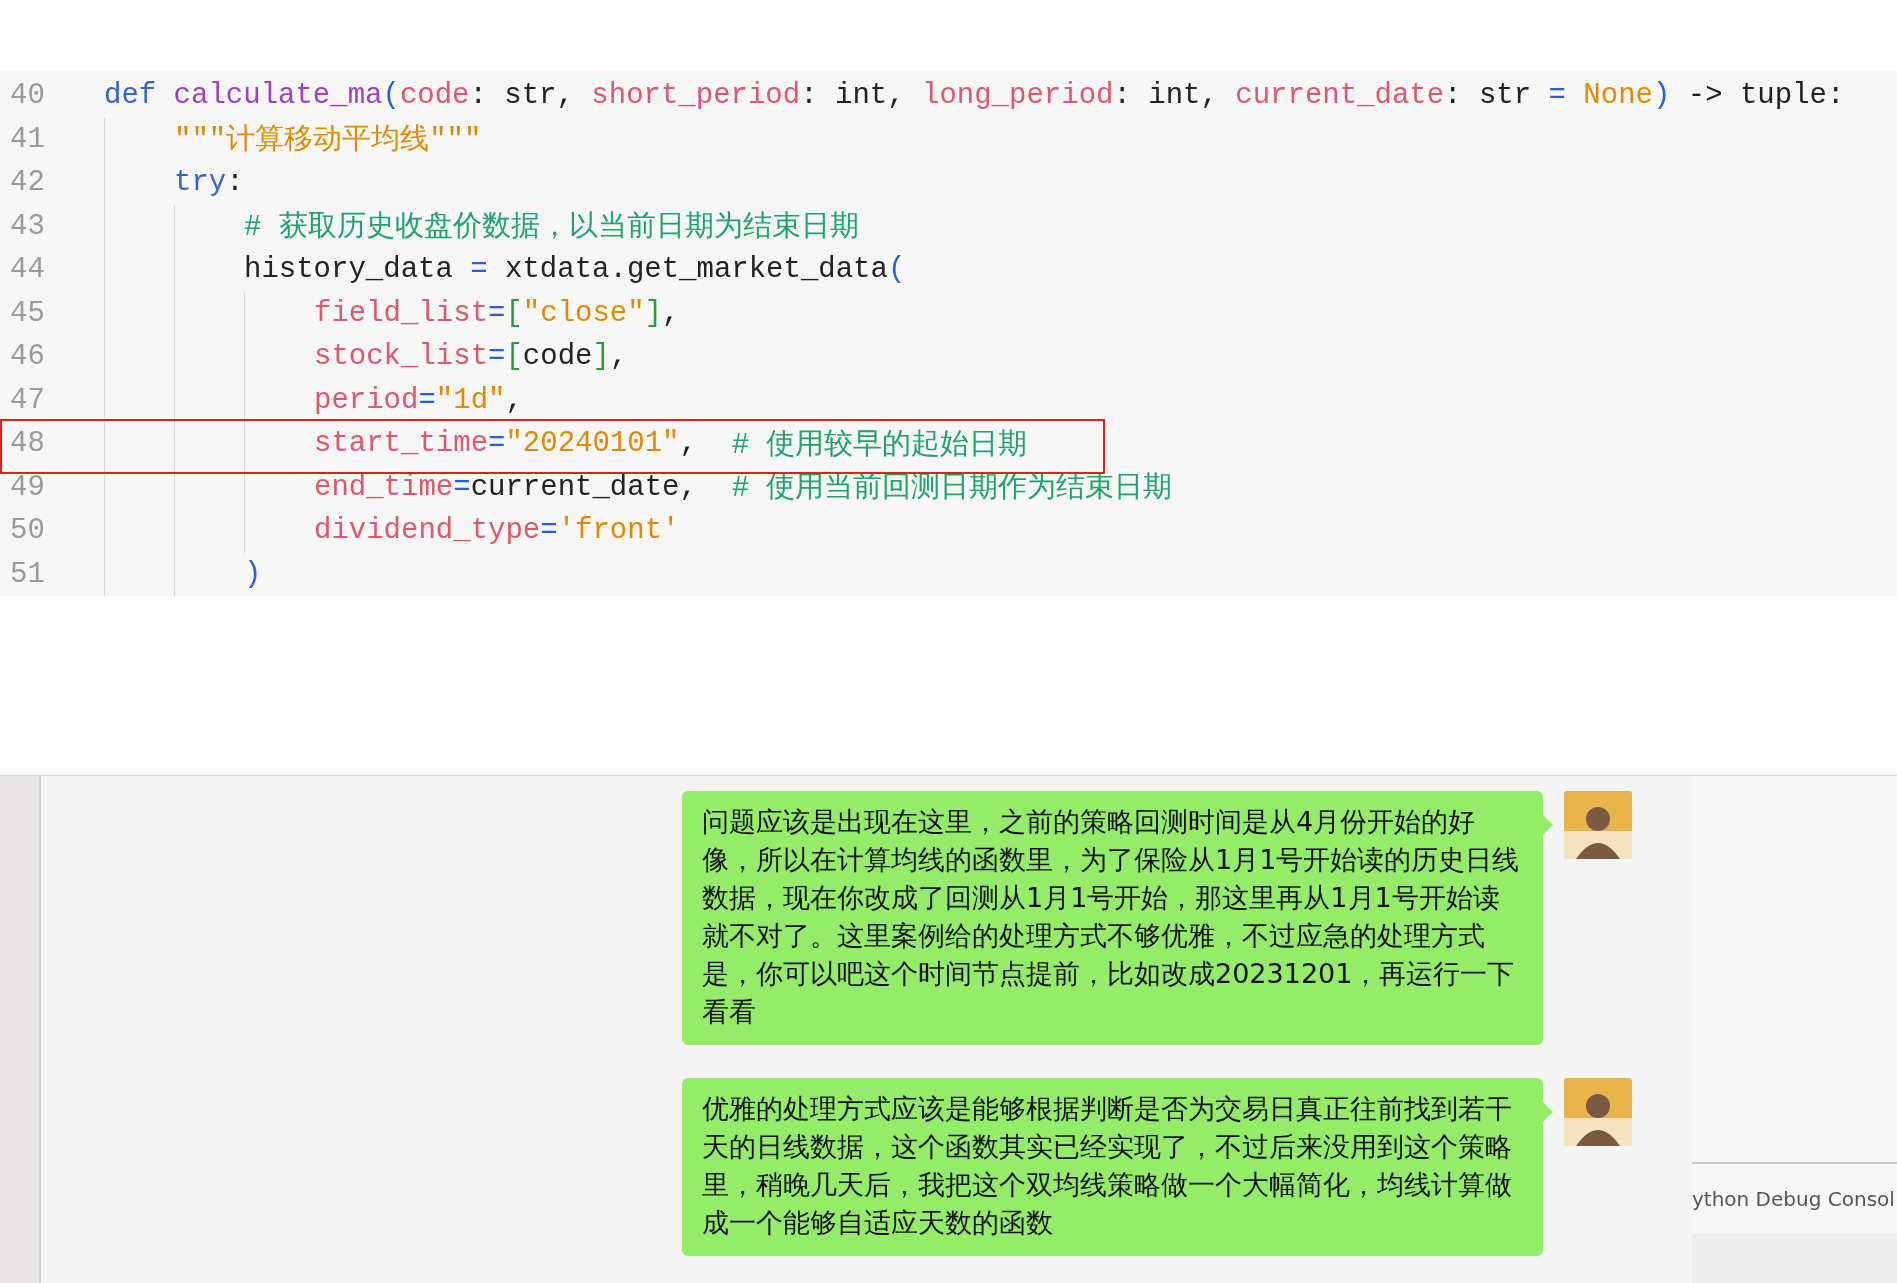  Describe the element at coordinates (392, 531) in the screenshot. I see `code-line: dividend_type='front'` at that location.